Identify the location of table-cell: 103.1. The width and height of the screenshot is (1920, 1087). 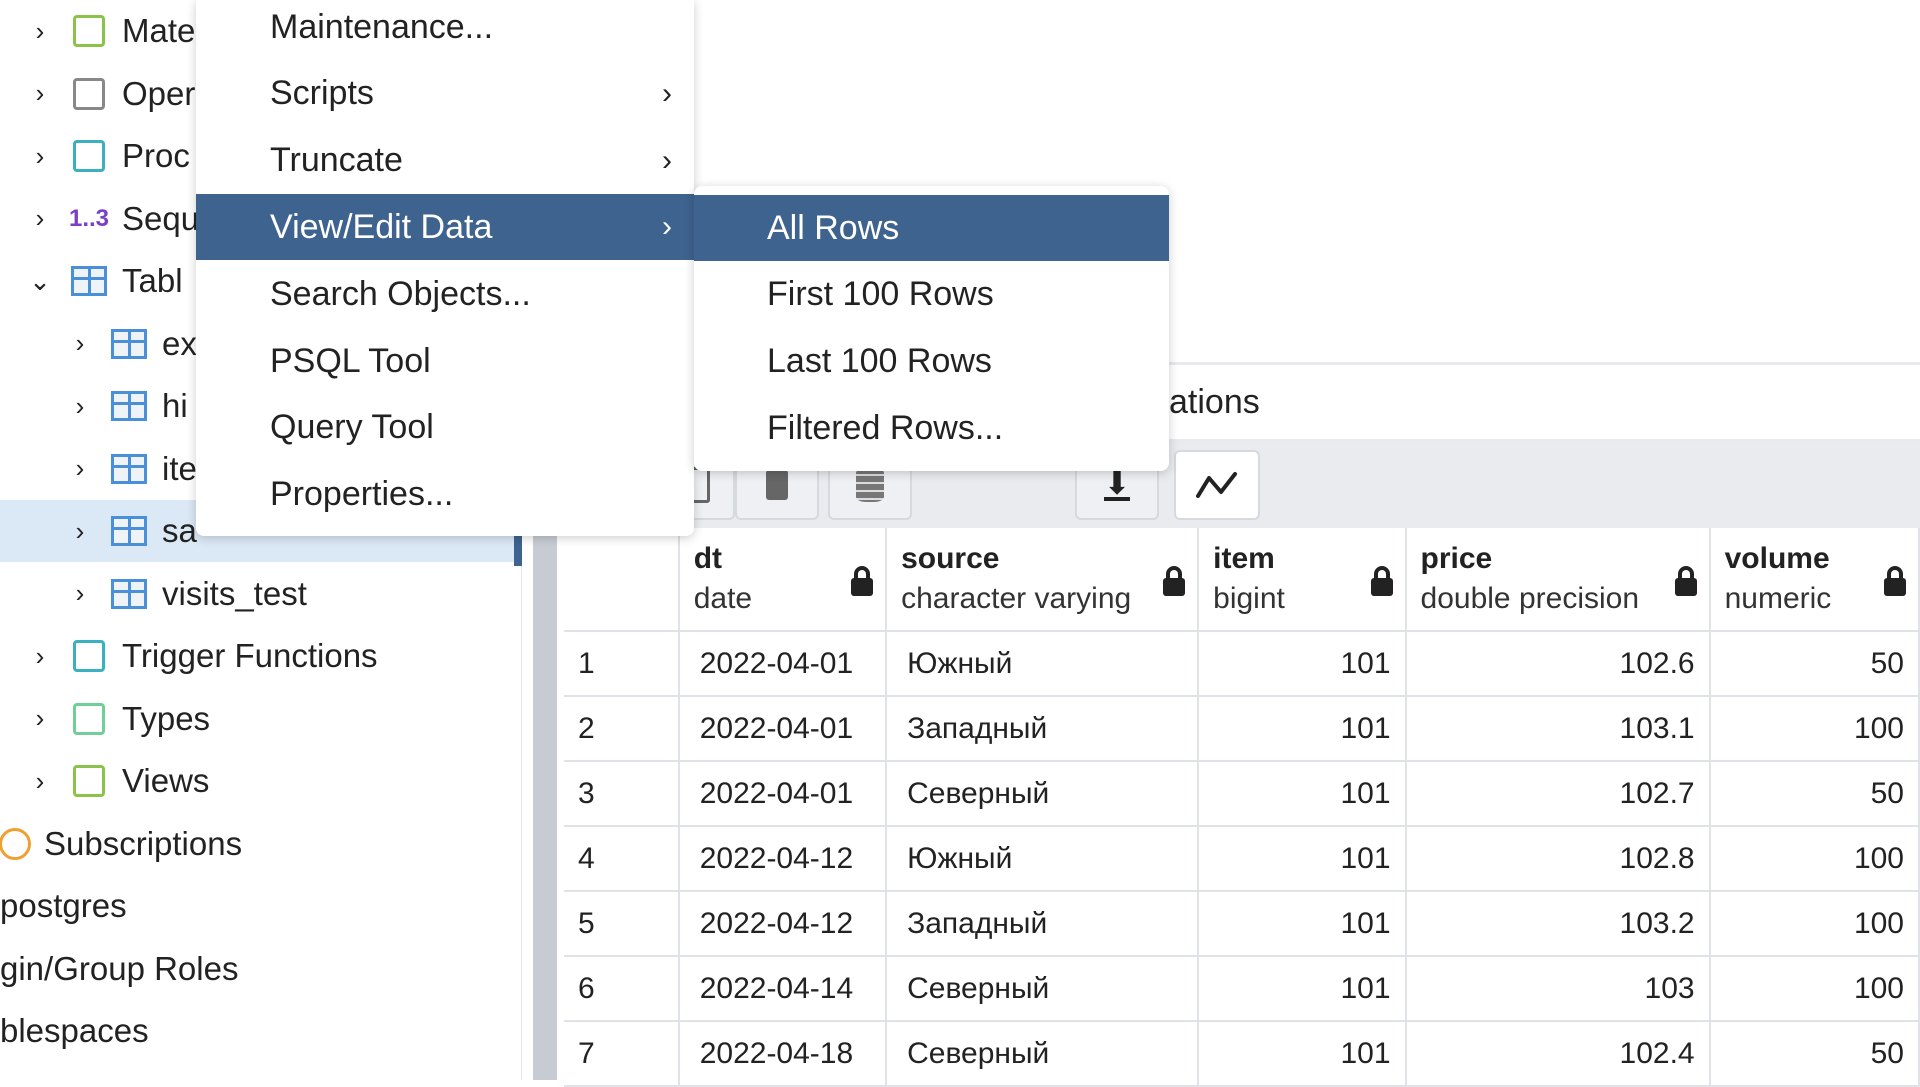
(1559, 728).